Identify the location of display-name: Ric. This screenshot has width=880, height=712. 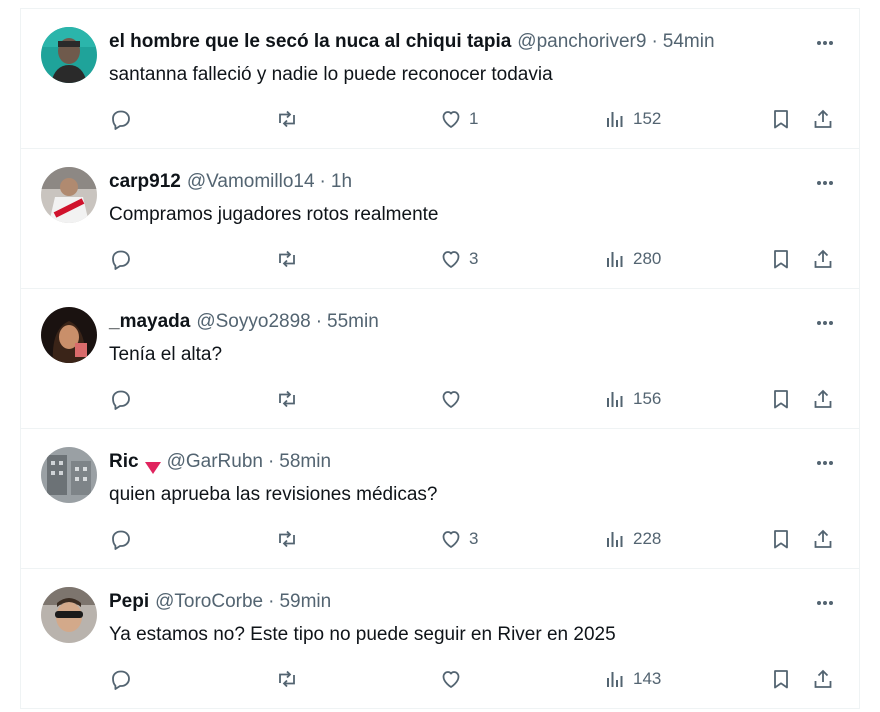
(124, 462).